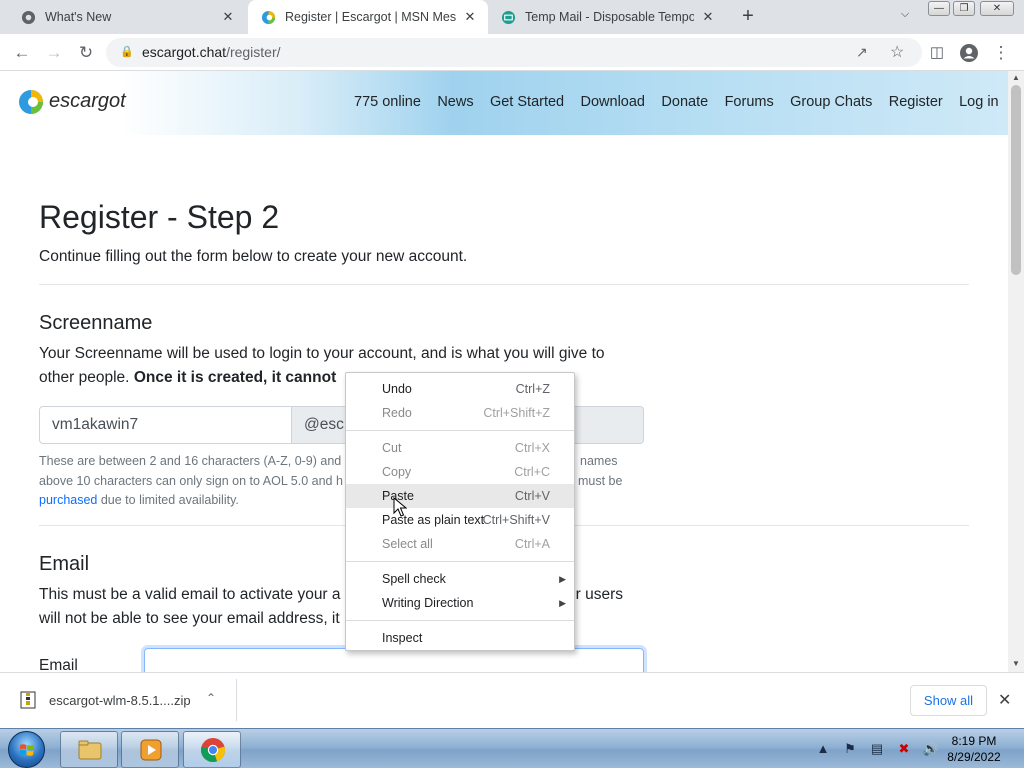 The image size is (1024, 768). What do you see at coordinates (387, 102) in the screenshot?
I see `nav-online-count: 775 online` at bounding box center [387, 102].